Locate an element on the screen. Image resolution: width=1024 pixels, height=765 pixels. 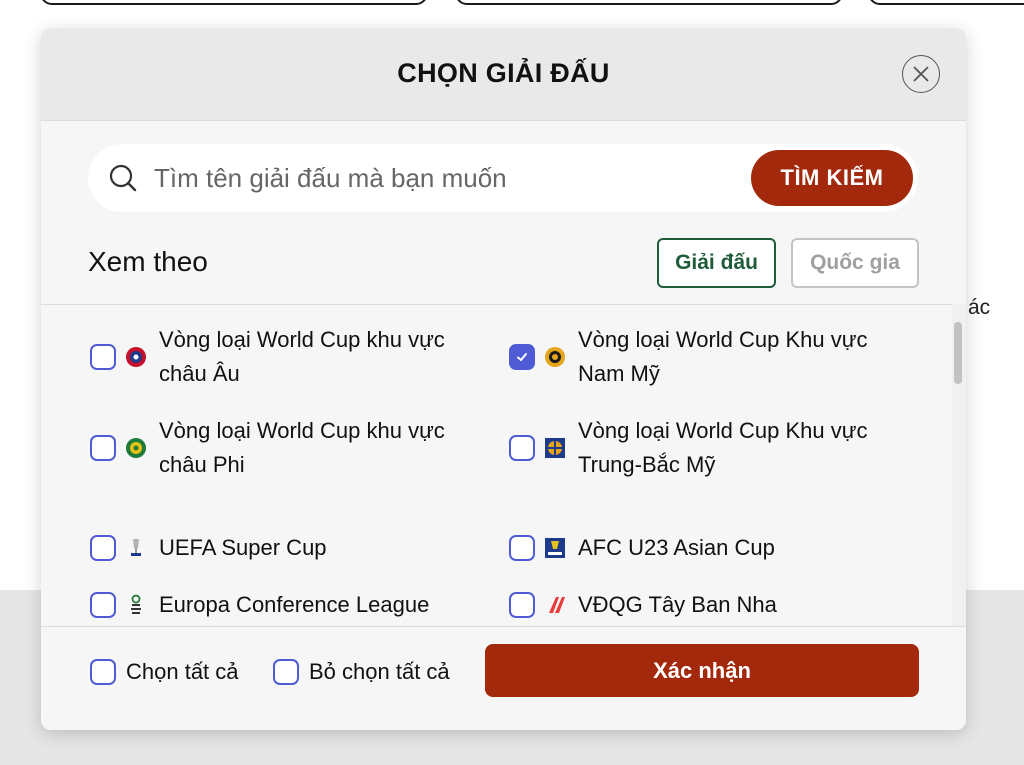
confirm-button: Xác nhận is located at coordinates (702, 670).